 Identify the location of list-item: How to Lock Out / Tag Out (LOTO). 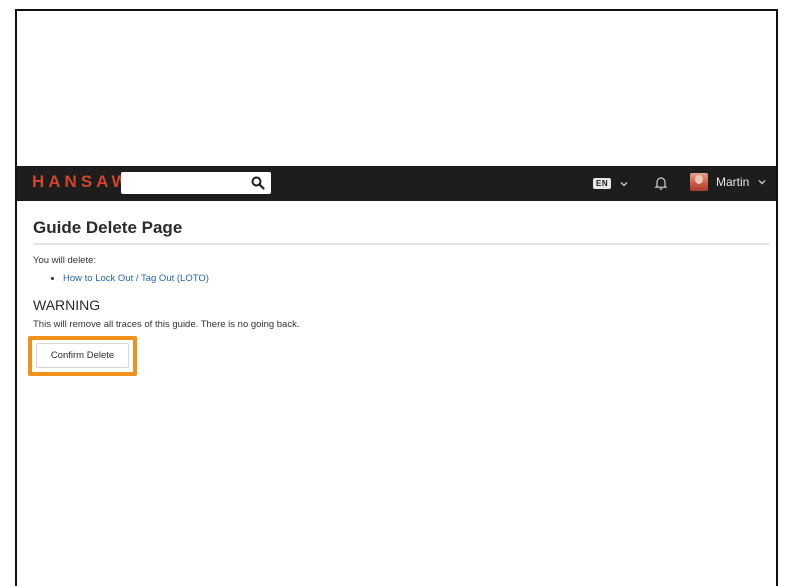
(416, 278).